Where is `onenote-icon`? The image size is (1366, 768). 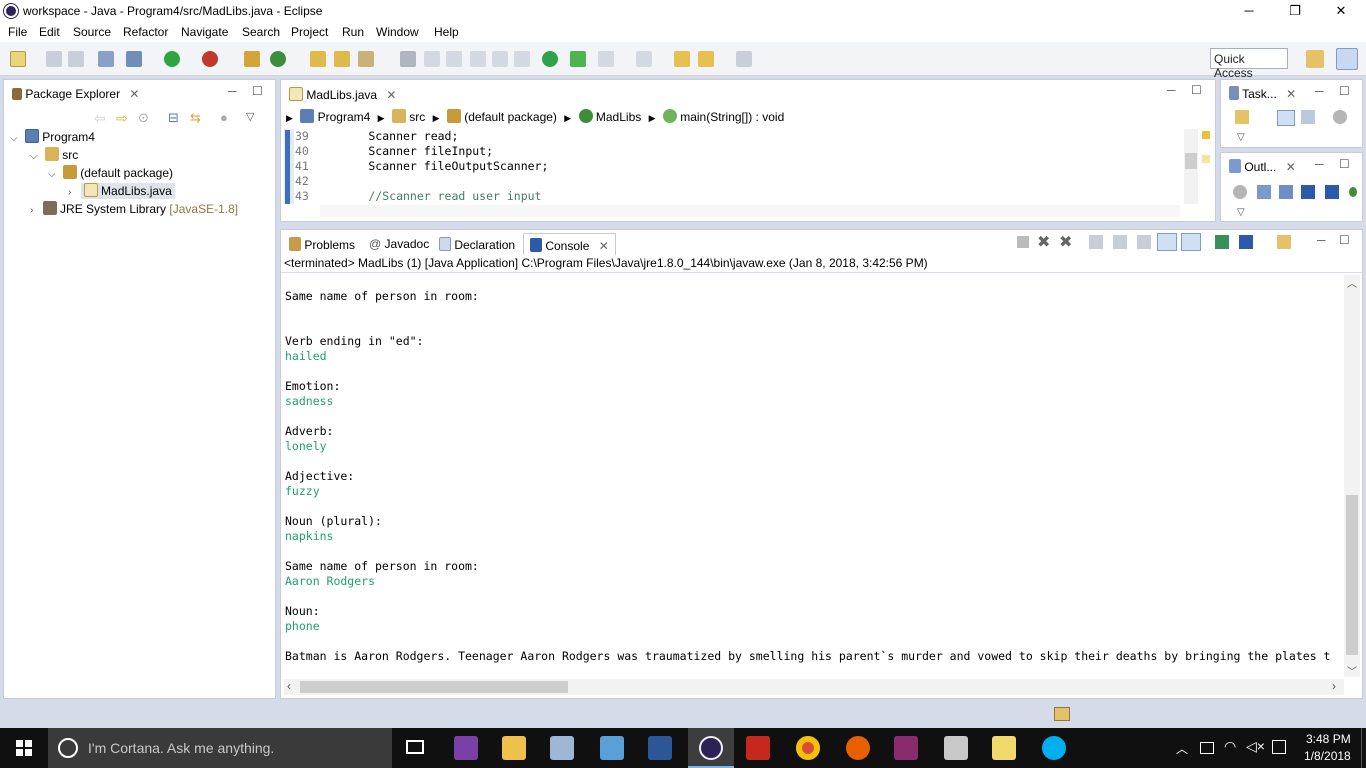 onenote-icon is located at coordinates (466, 748).